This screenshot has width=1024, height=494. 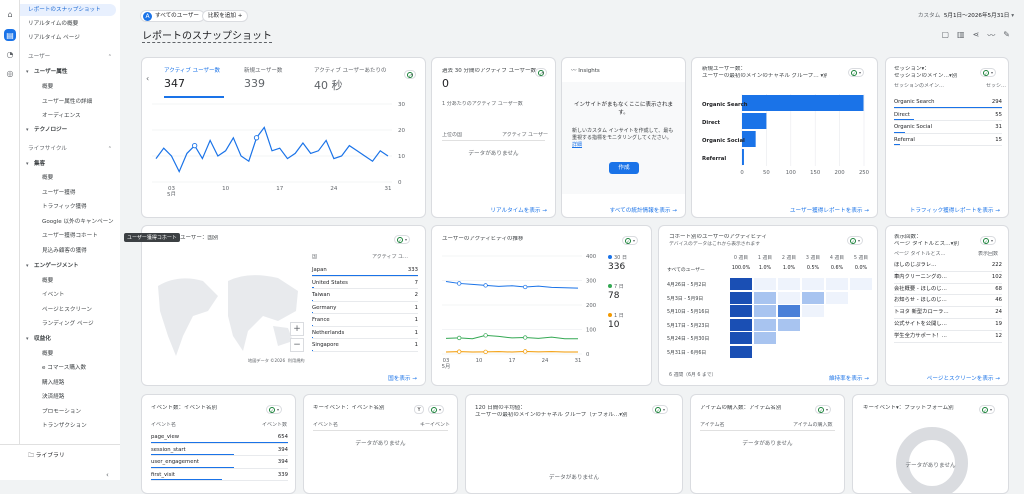 I want to click on share-icon: ⋖, so click(x=976, y=35).